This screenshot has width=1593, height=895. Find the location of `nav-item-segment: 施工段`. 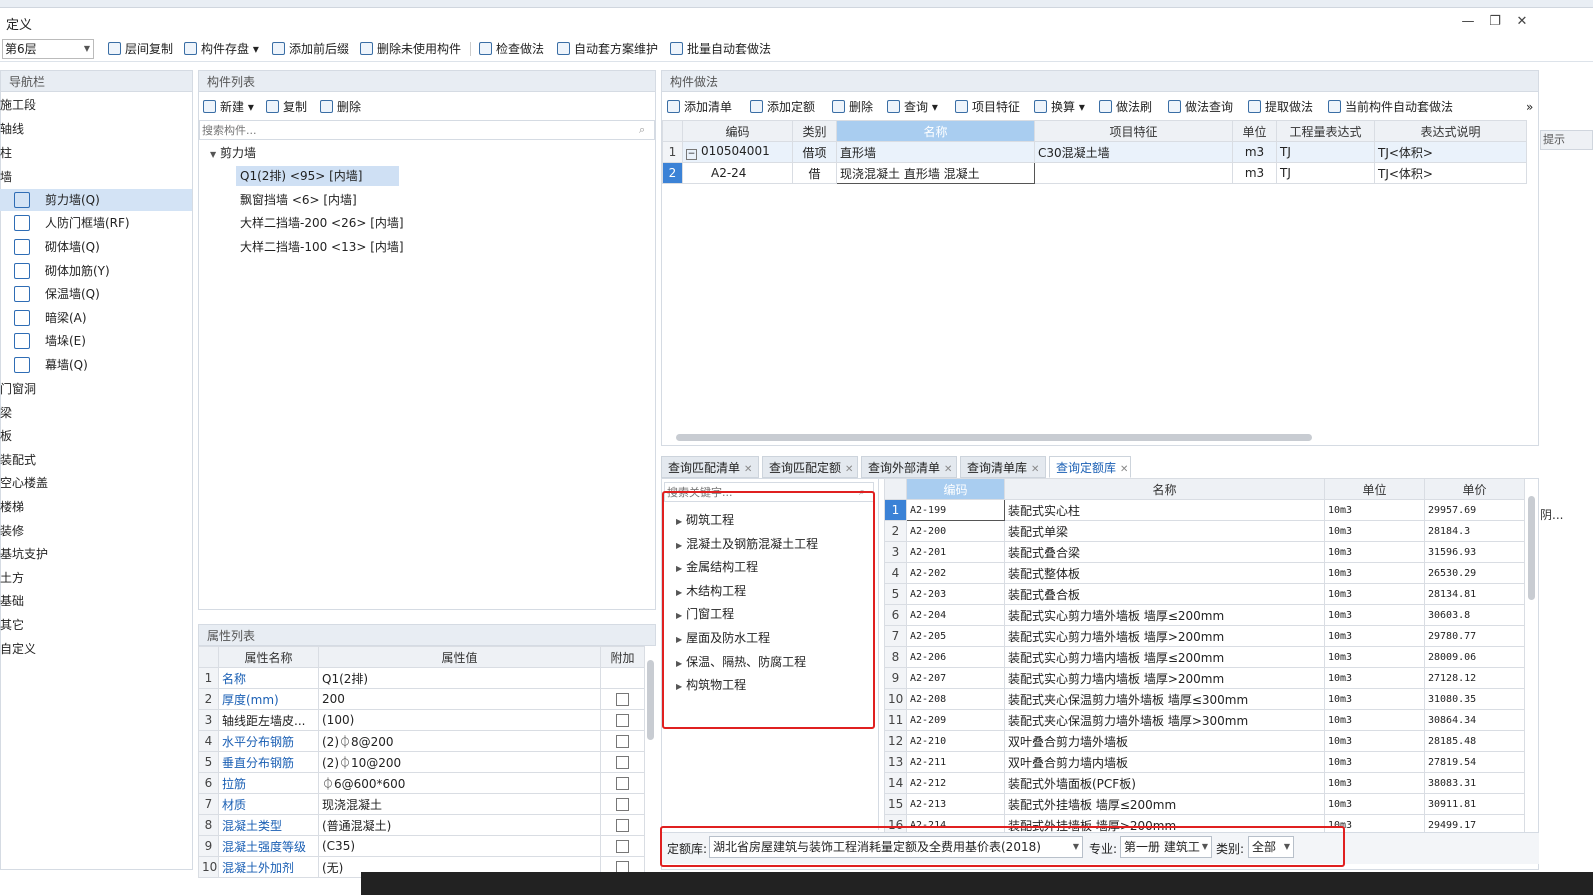

nav-item-segment: 施工段 is located at coordinates (18, 105).